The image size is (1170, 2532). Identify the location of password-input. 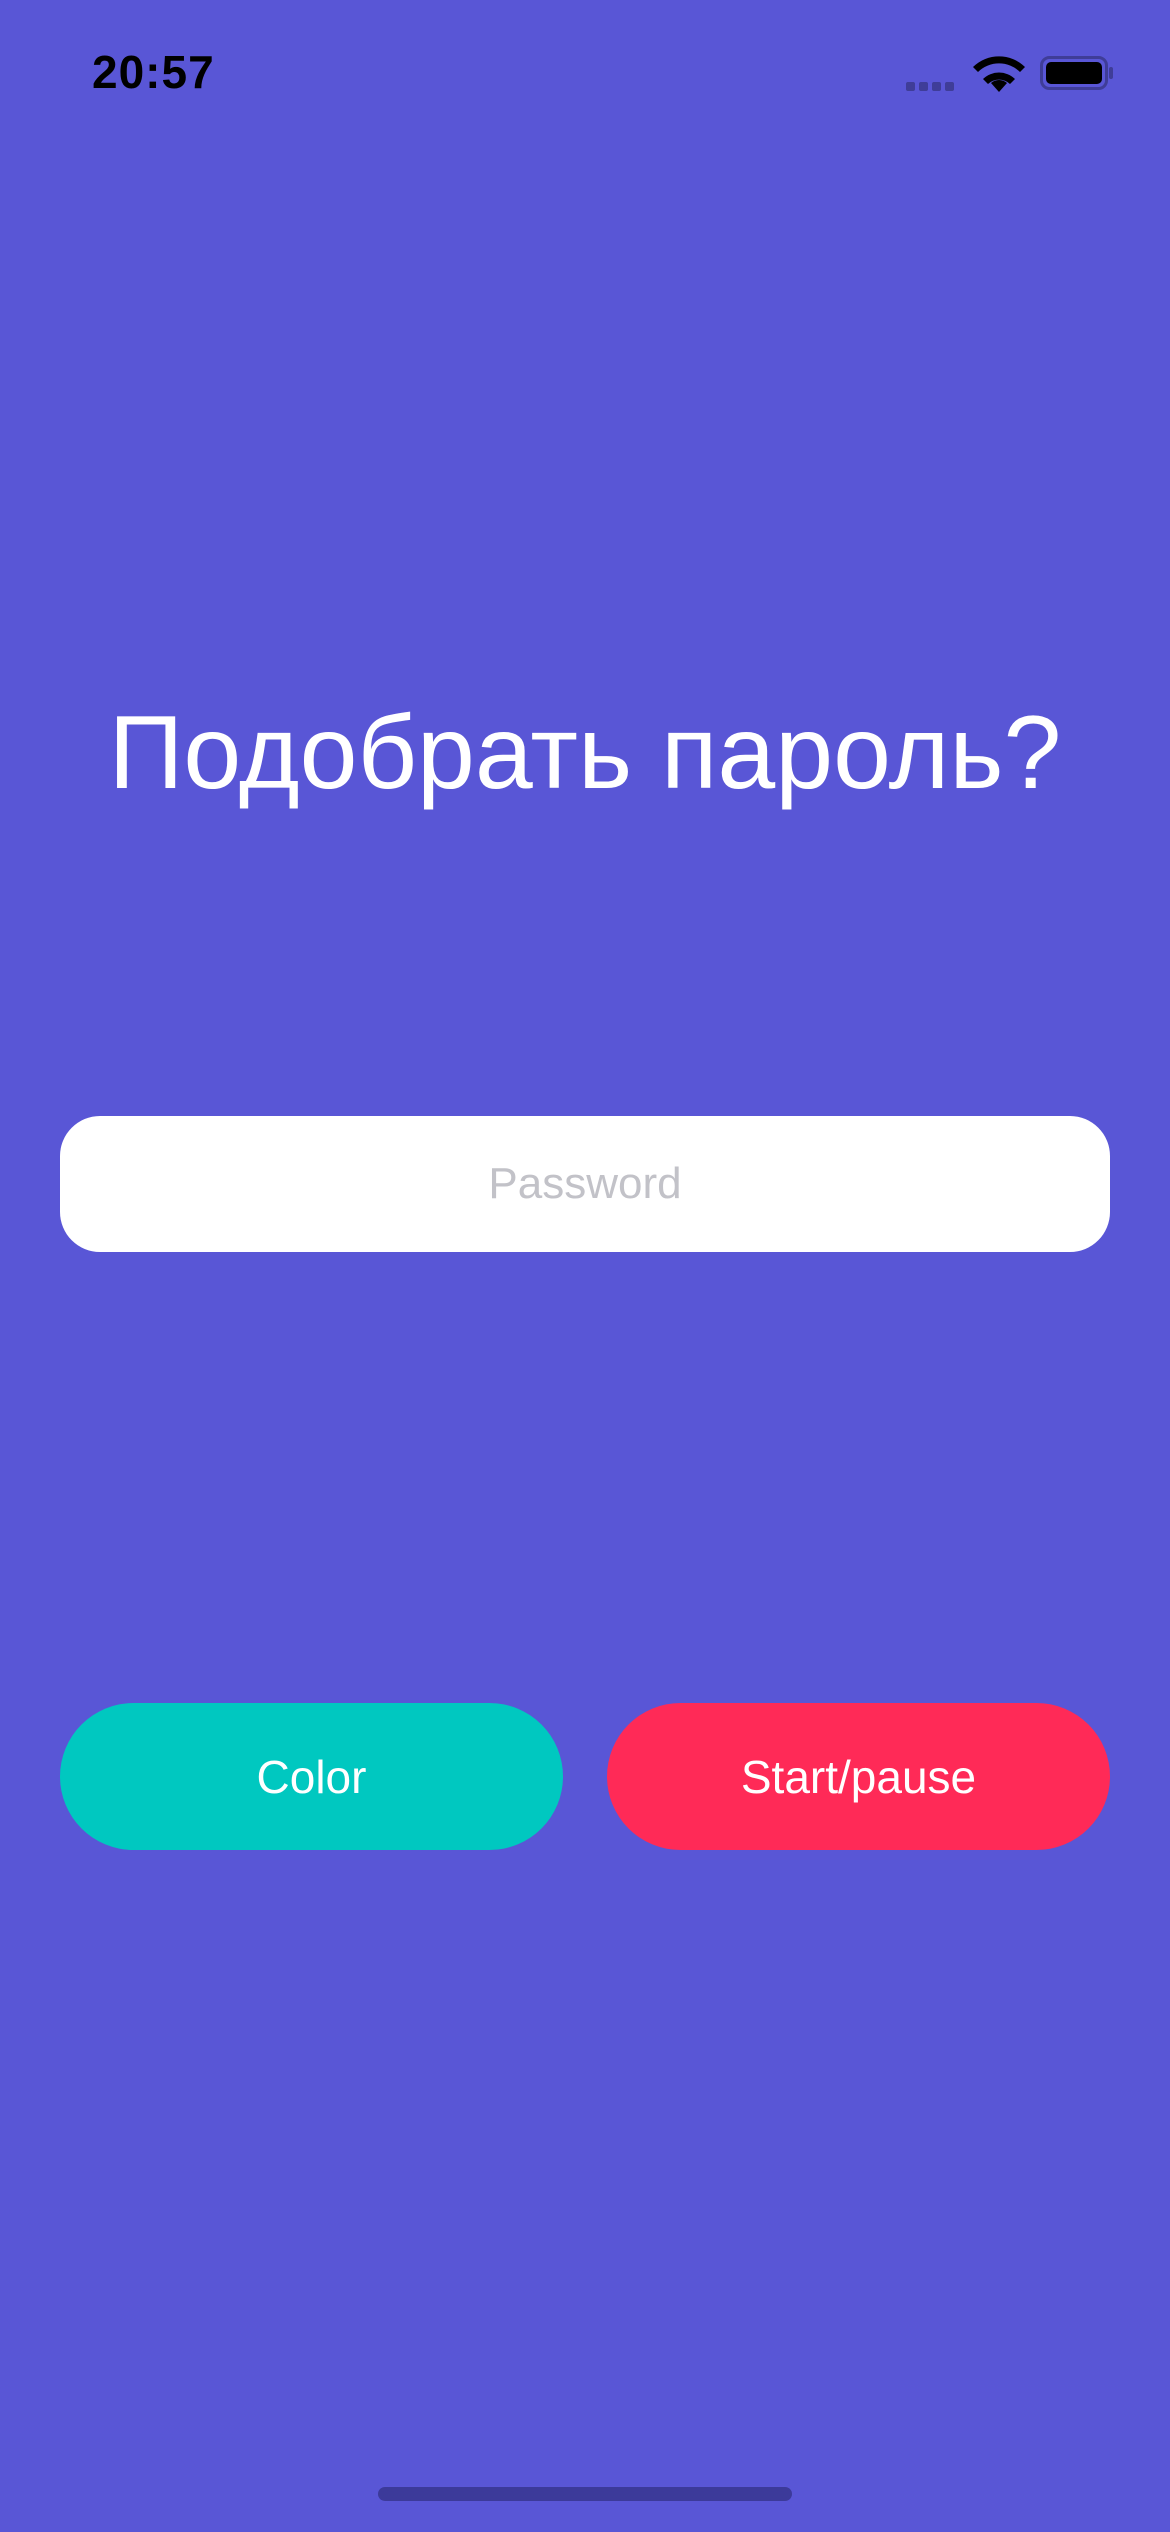
(585, 1184).